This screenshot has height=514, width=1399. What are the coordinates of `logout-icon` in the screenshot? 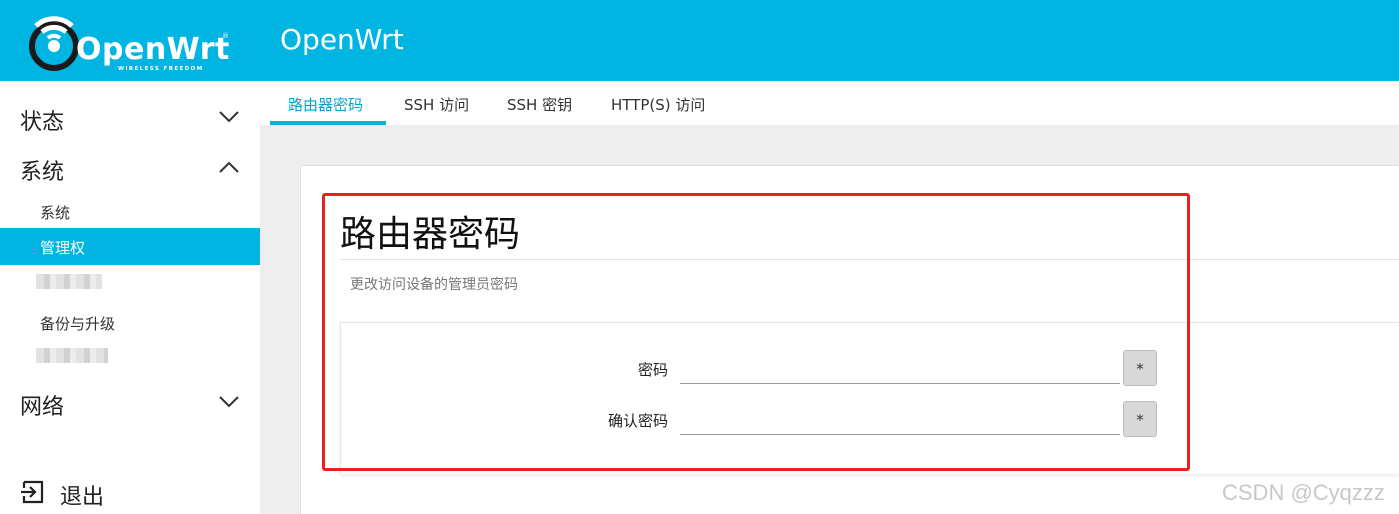 It's located at (33, 492).